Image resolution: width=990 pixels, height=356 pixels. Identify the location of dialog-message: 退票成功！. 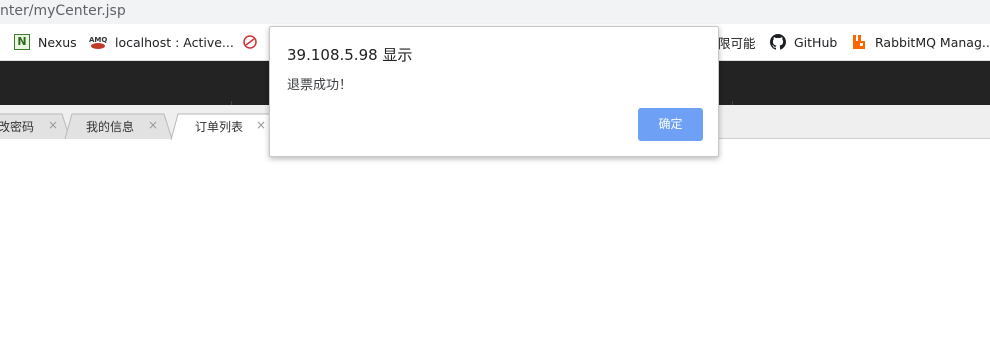
(320, 85).